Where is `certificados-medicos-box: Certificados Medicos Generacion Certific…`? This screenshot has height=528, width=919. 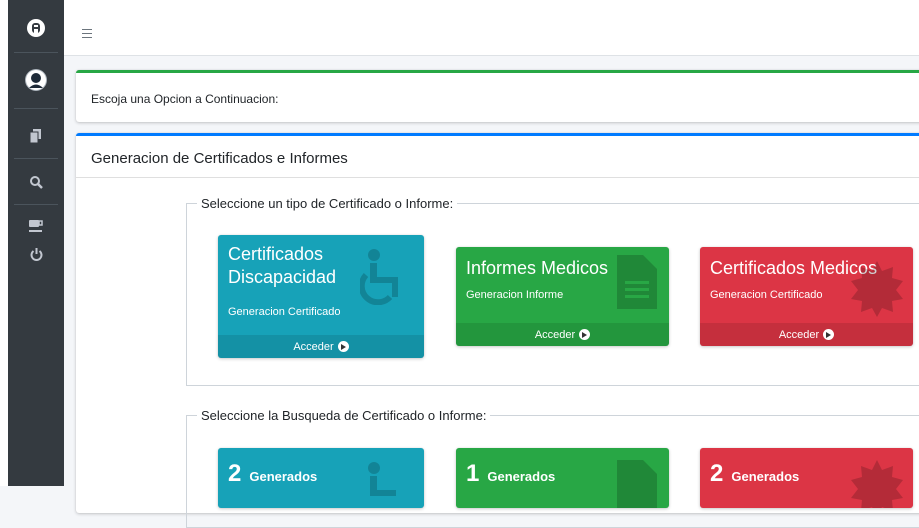 certificados-medicos-box: Certificados Medicos Generacion Certific… is located at coordinates (806, 296).